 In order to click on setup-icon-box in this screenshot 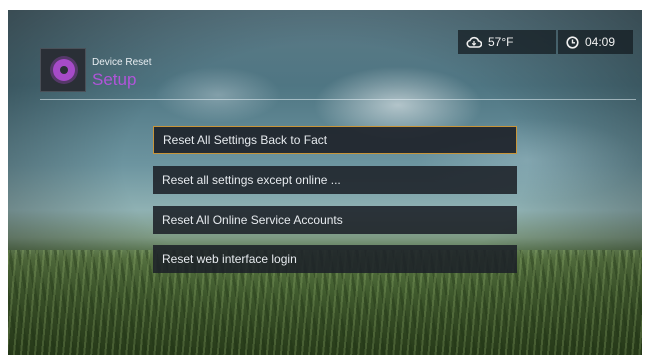, I will do `click(63, 70)`.